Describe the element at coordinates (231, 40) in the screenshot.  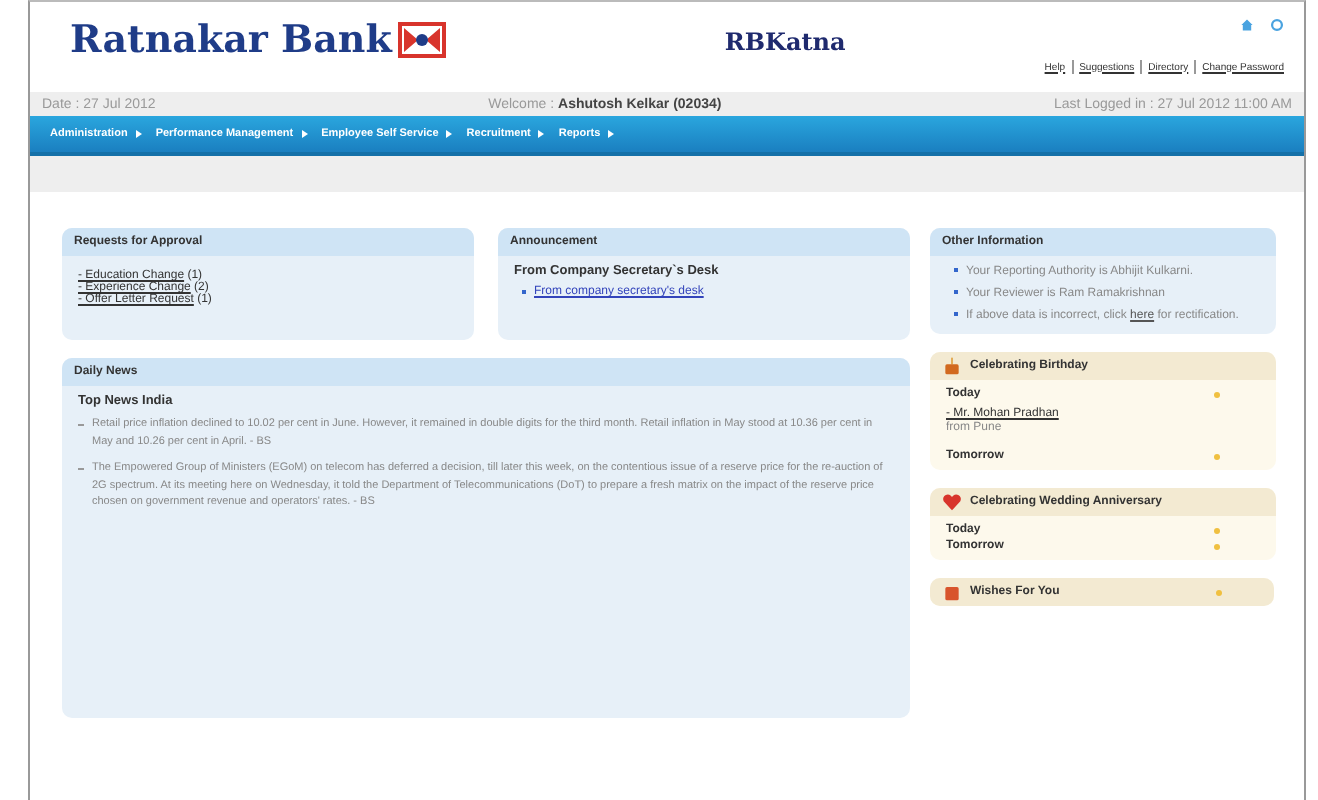
I see `bank-logo-text: Ratnakar Bank` at that location.